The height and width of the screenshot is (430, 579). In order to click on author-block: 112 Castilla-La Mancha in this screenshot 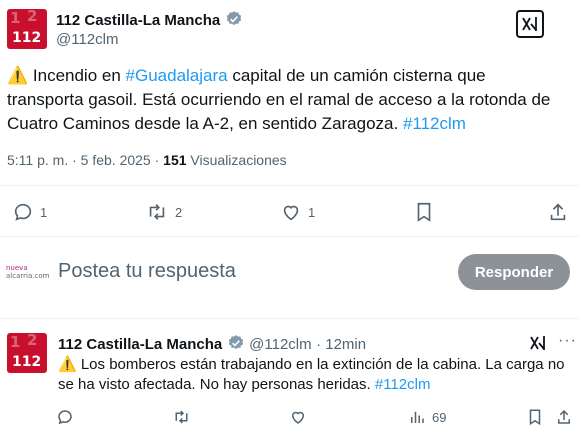, I will do `click(149, 21)`.